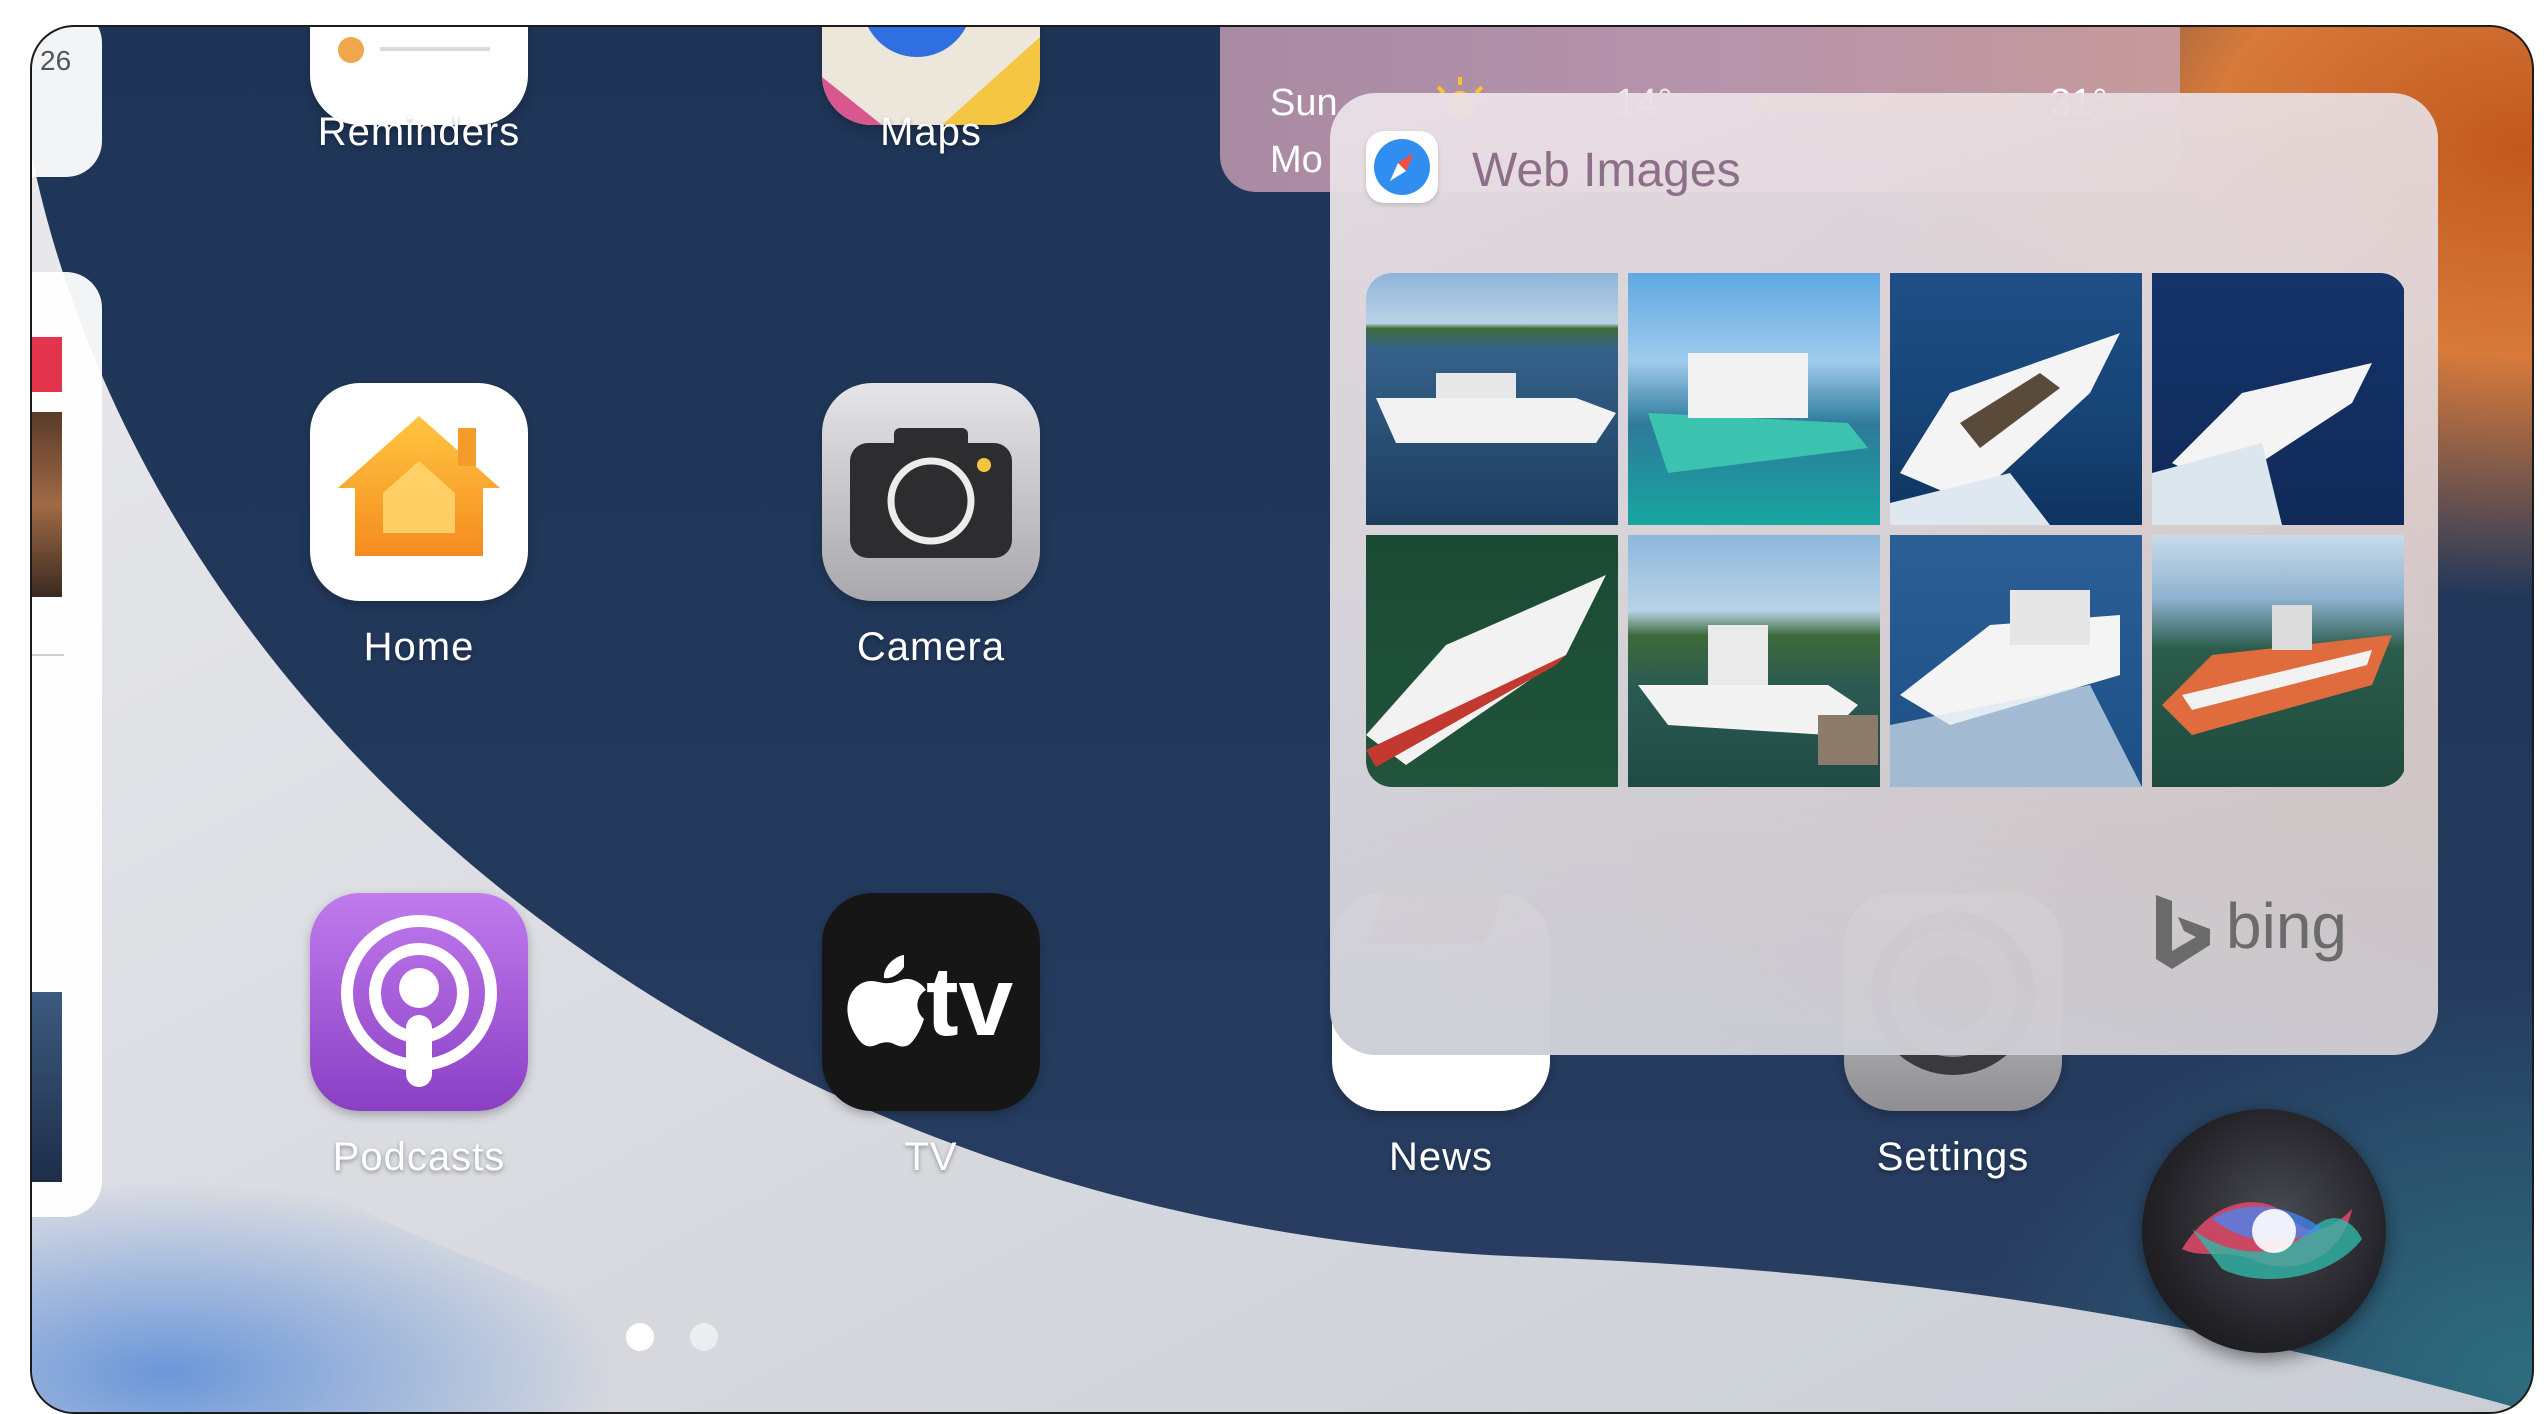 This screenshot has height=1414, width=2546. I want to click on home-label: Home, so click(419, 647).